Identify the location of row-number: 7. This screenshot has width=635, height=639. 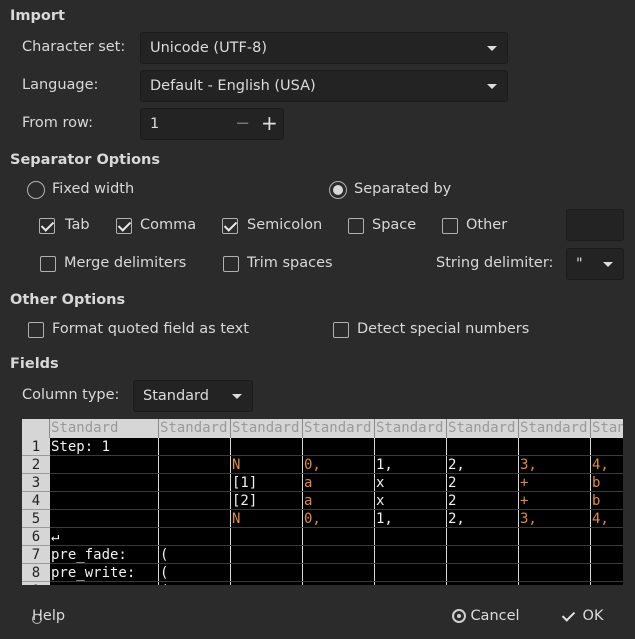
(36, 555).